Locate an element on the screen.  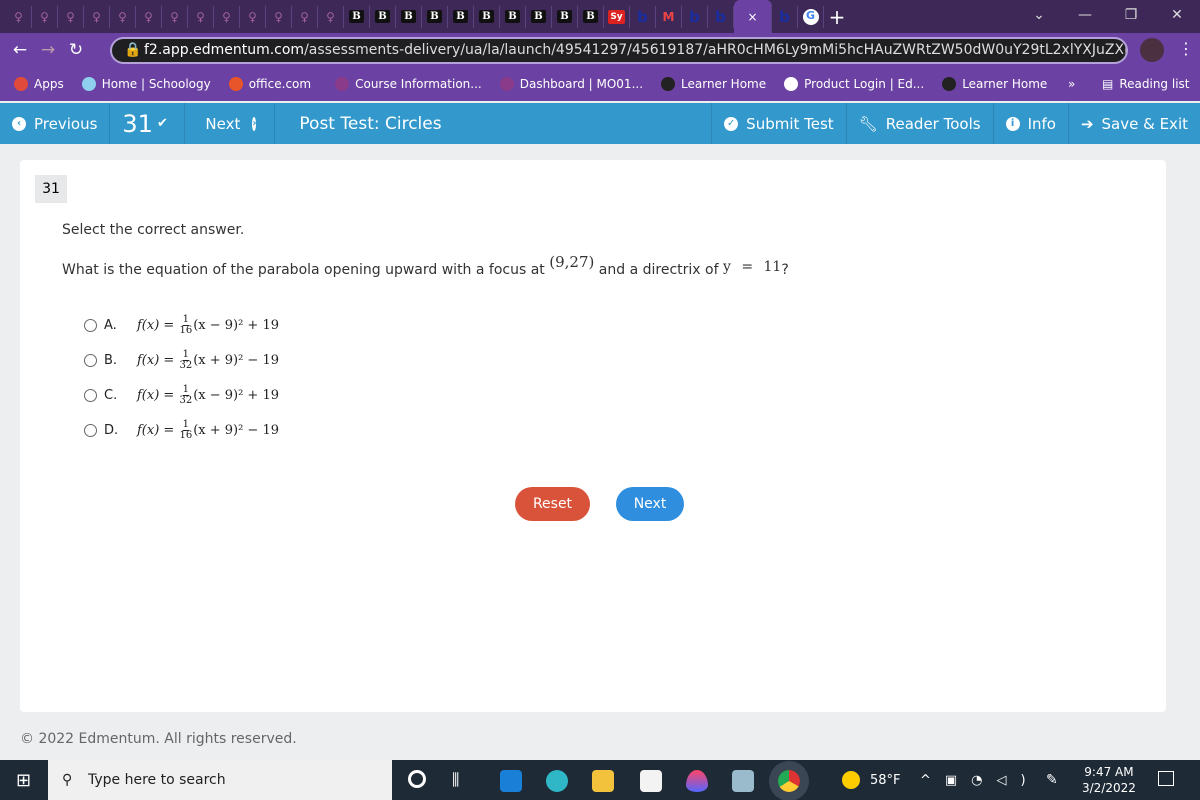
menu-icon: ⋮ is located at coordinates (1186, 48).